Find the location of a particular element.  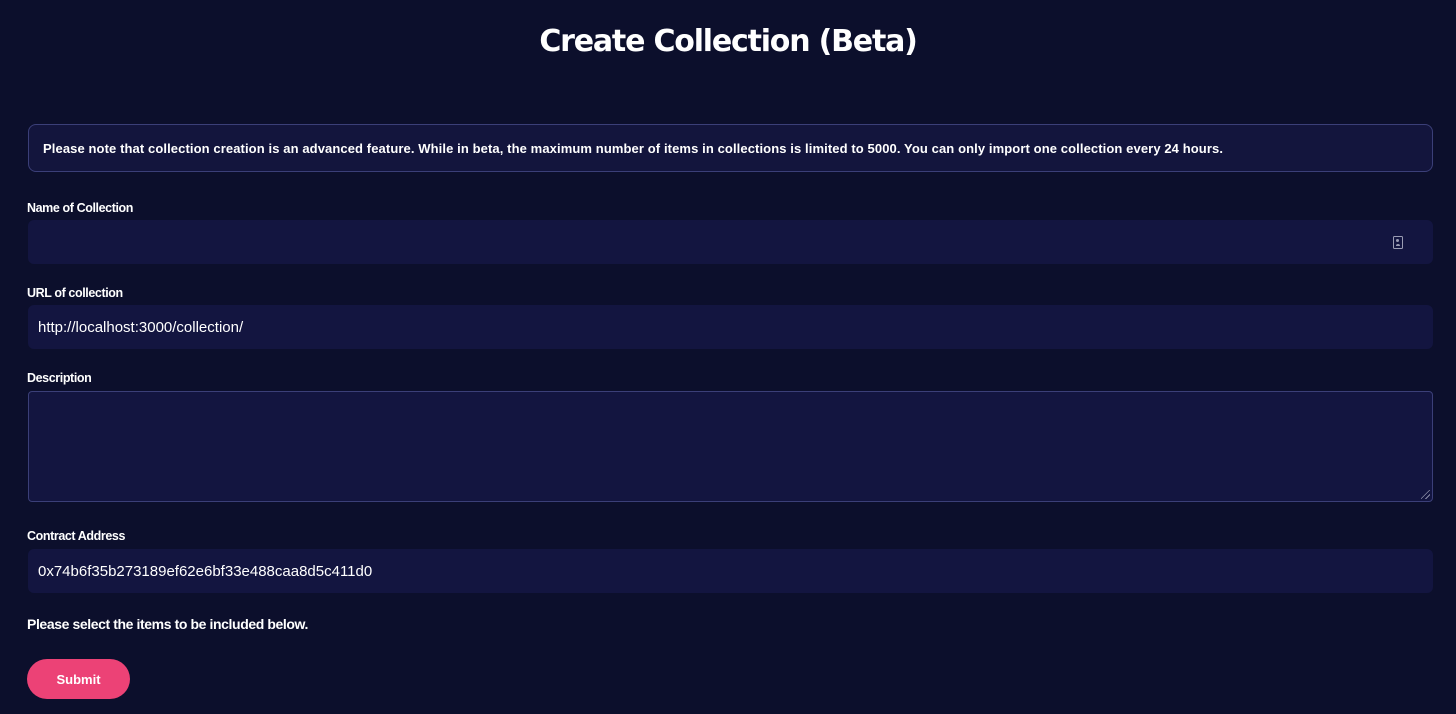

collection-name-input is located at coordinates (730, 242).